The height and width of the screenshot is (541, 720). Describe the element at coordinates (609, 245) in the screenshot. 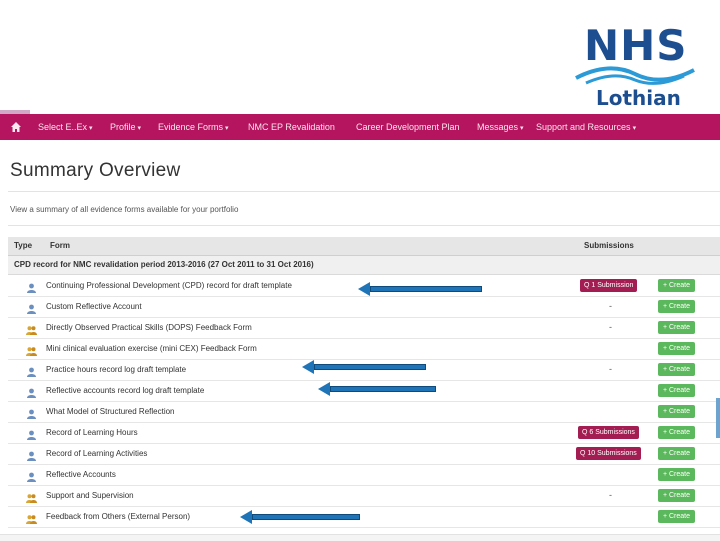

I see `header-submissions: Submissions` at that location.